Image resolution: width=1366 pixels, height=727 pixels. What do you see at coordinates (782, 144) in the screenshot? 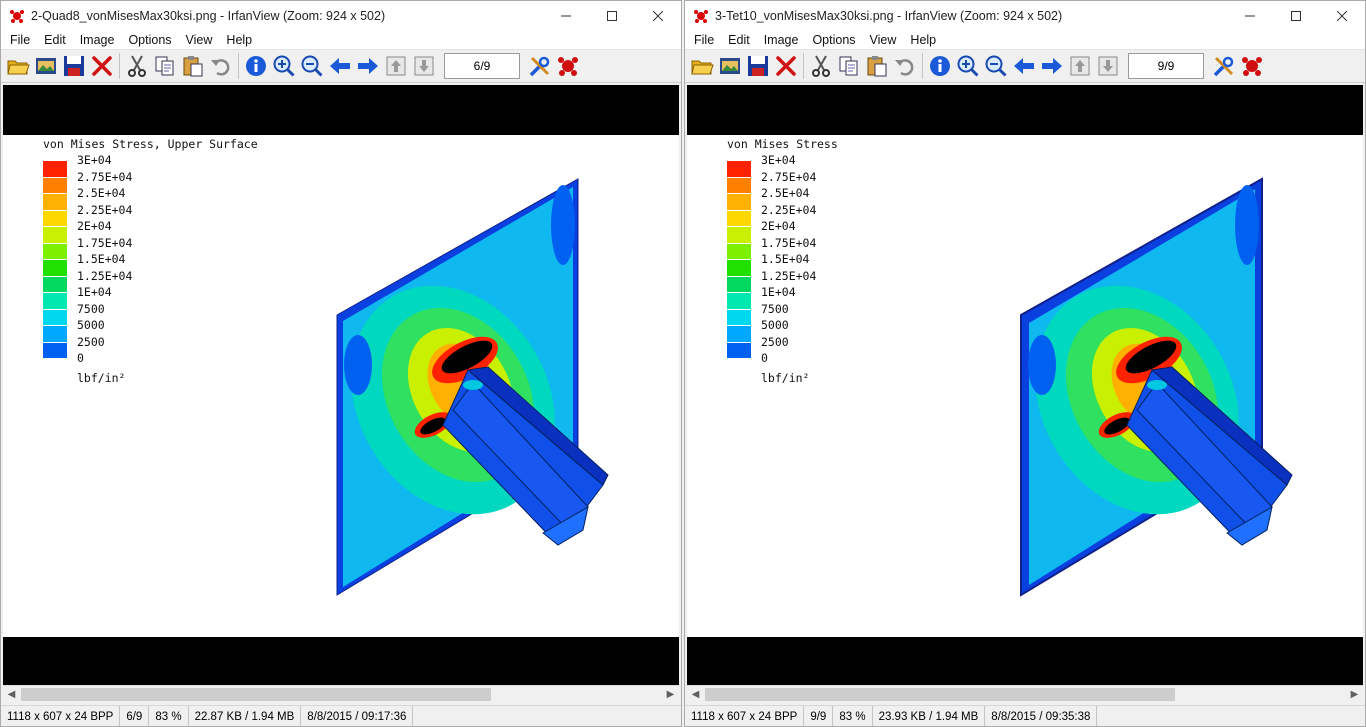
I see `legend-title: von Mises Stress` at bounding box center [782, 144].